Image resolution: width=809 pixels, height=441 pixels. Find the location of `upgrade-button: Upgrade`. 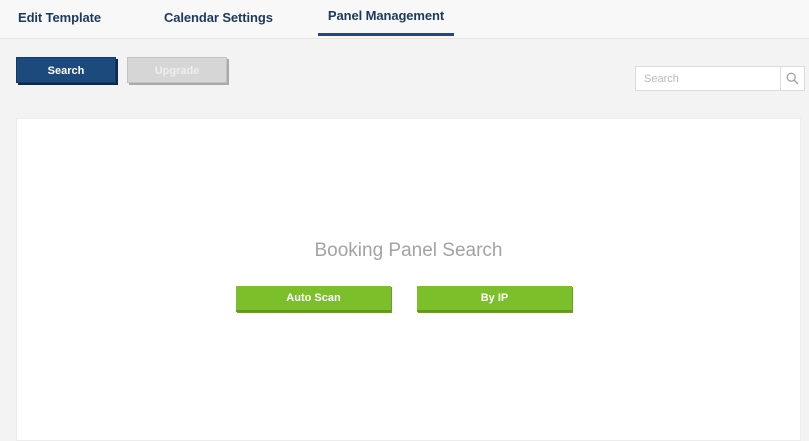

upgrade-button: Upgrade is located at coordinates (177, 70).